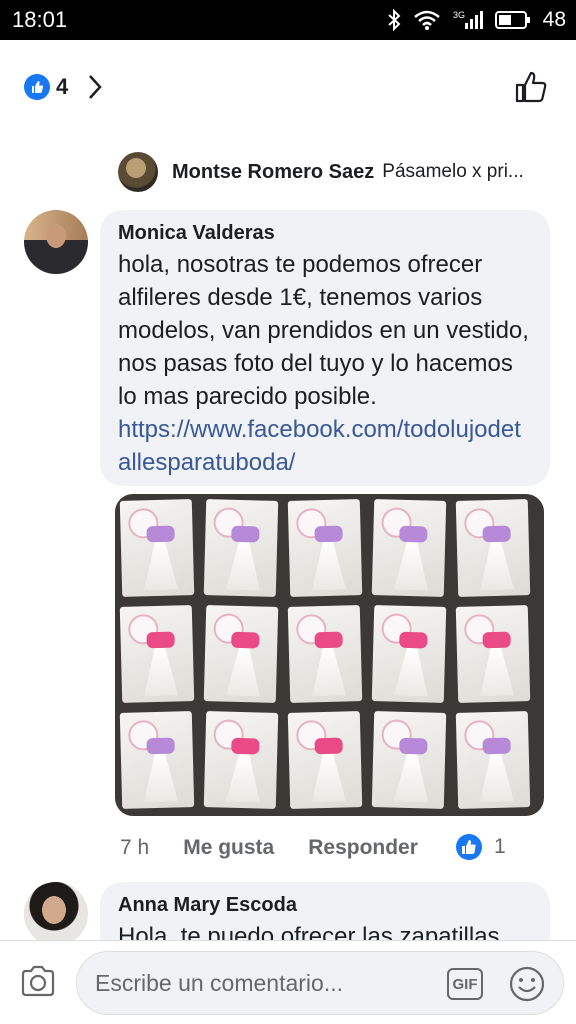 Image resolution: width=576 pixels, height=1024 pixels. Describe the element at coordinates (469, 847) in the screenshot. I see `like-reaction-icon` at that location.